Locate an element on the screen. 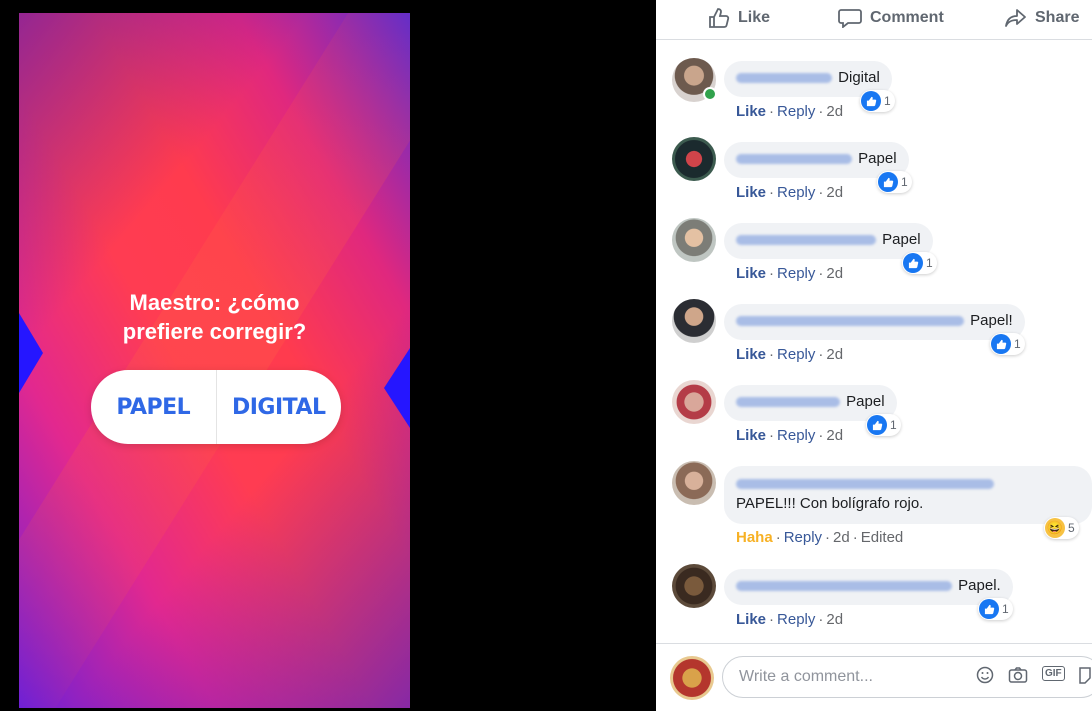  poll-question-line1: Maestro: ¿cómo is located at coordinates (214, 302).